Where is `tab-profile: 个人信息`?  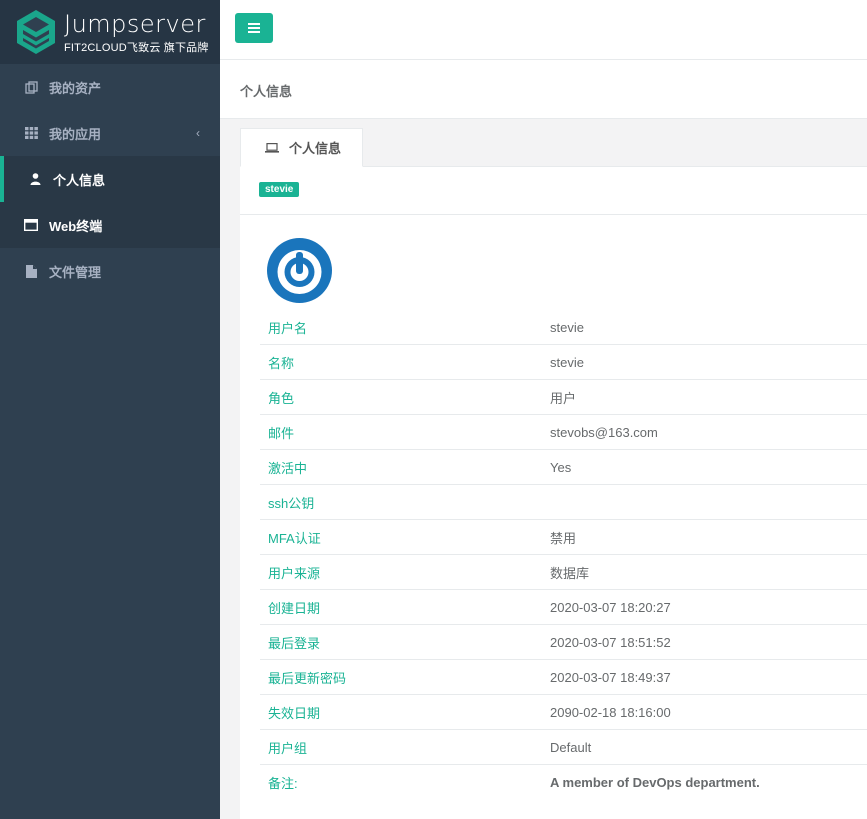
tab-profile: 个人信息 is located at coordinates (301, 147).